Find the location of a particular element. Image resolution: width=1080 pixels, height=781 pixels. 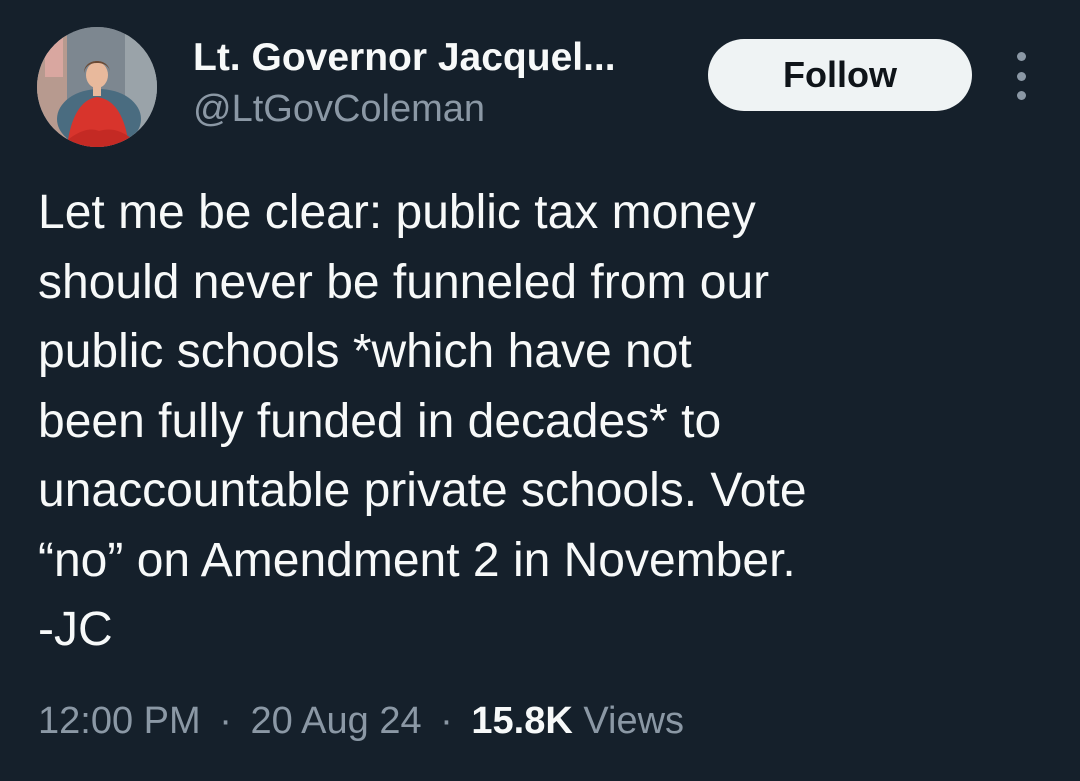

more-options-icon is located at coordinates (1021, 76).